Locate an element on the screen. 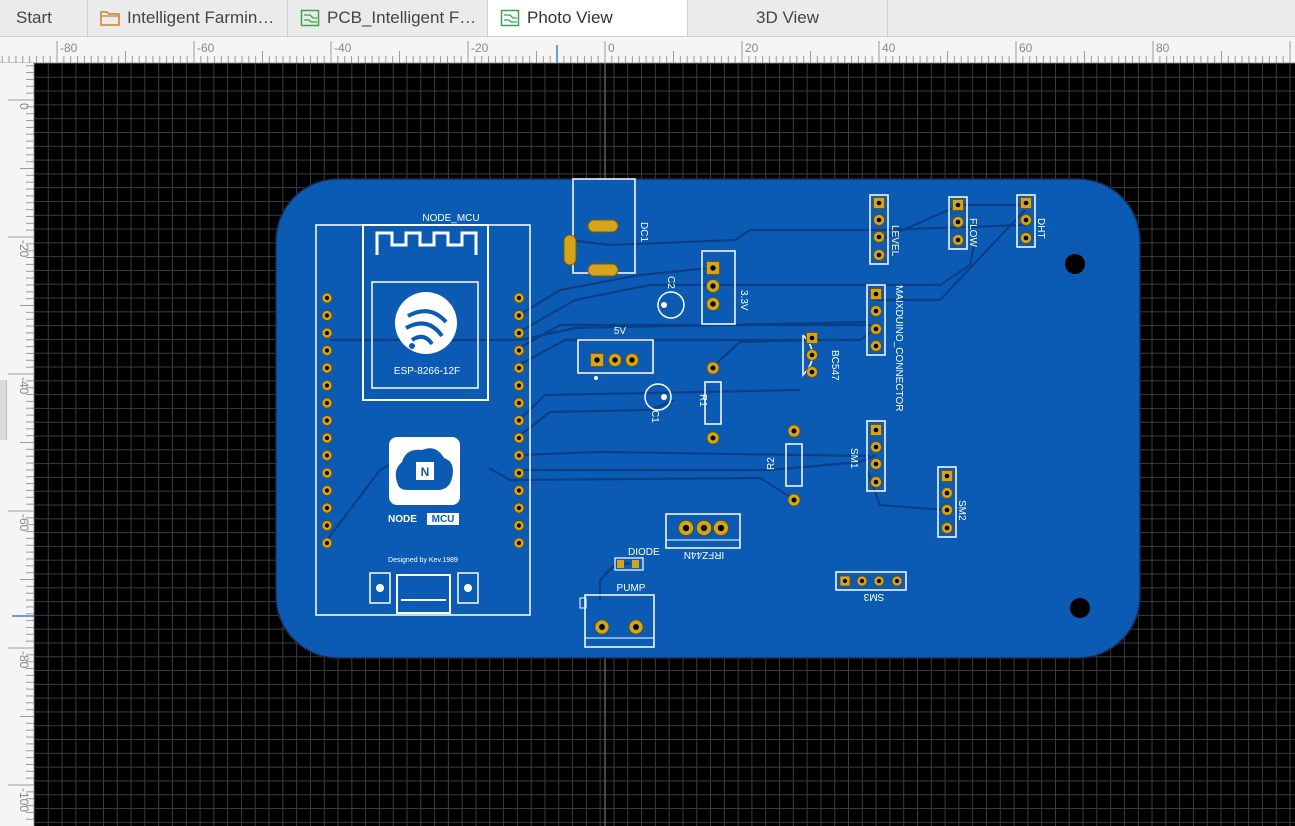 The image size is (1295, 826). esp-chip-label: ESP-8266-12F is located at coordinates (427, 371).